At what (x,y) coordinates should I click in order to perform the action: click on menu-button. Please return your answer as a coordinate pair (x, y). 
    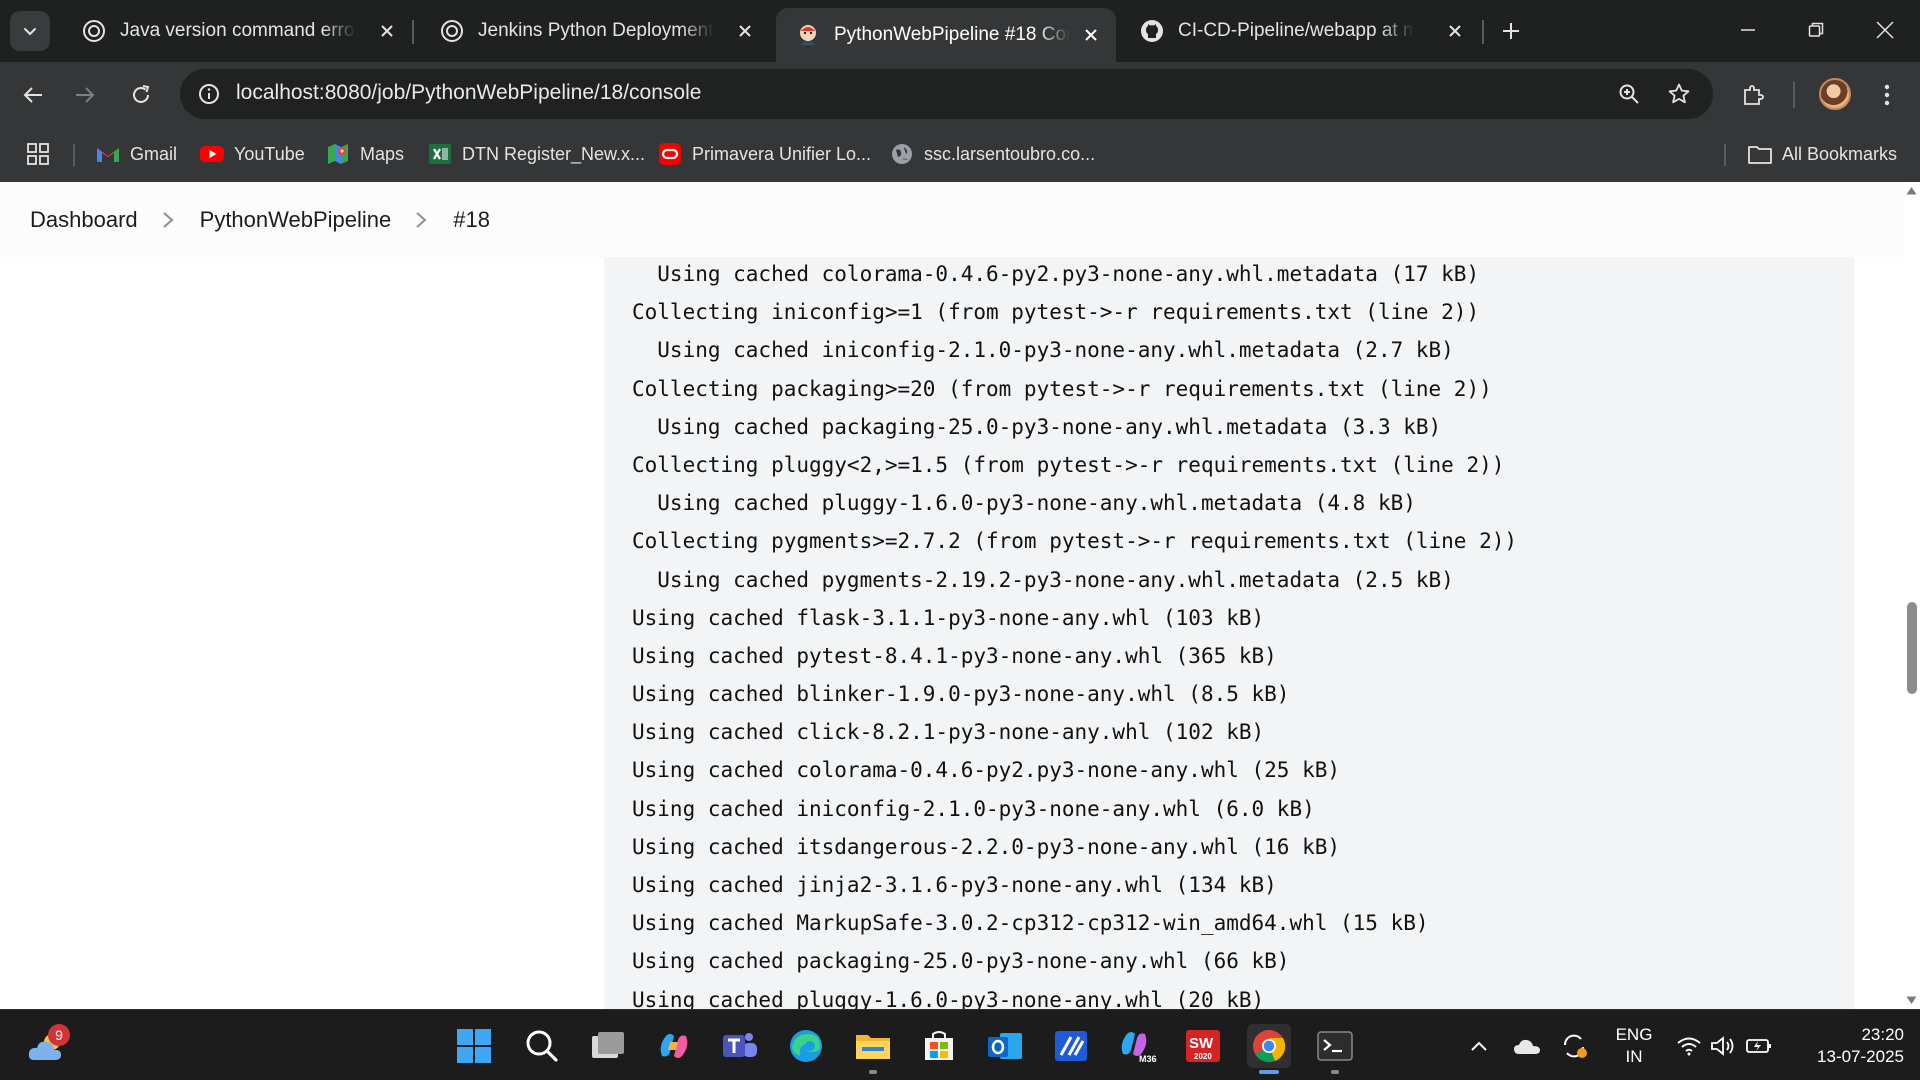
    Looking at the image, I should click on (1887, 95).